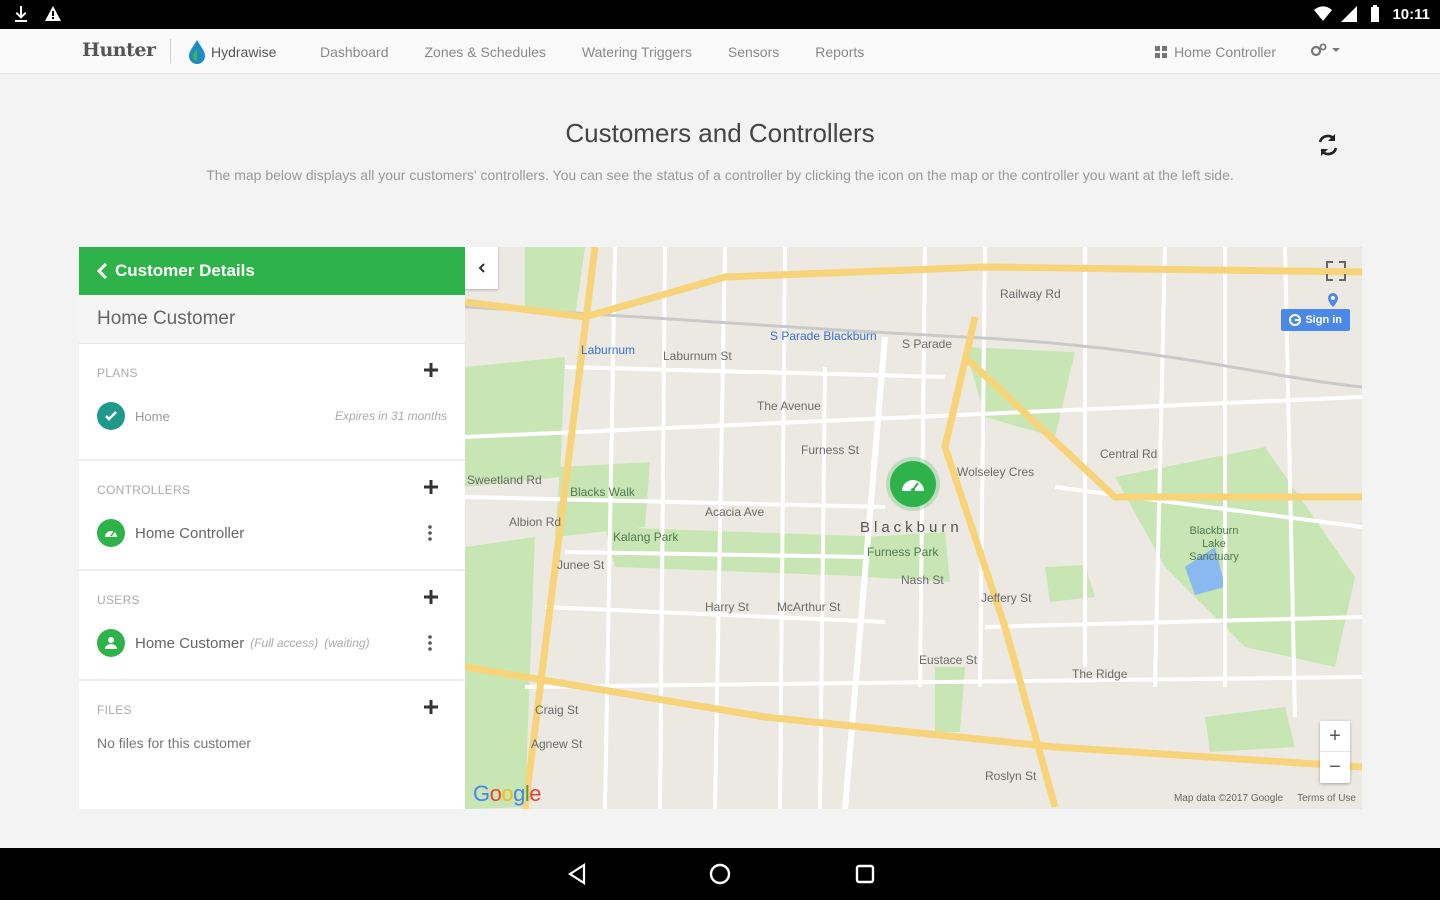  What do you see at coordinates (646, 537) in the screenshot?
I see `map-label-kalang-park: Kalang Park` at bounding box center [646, 537].